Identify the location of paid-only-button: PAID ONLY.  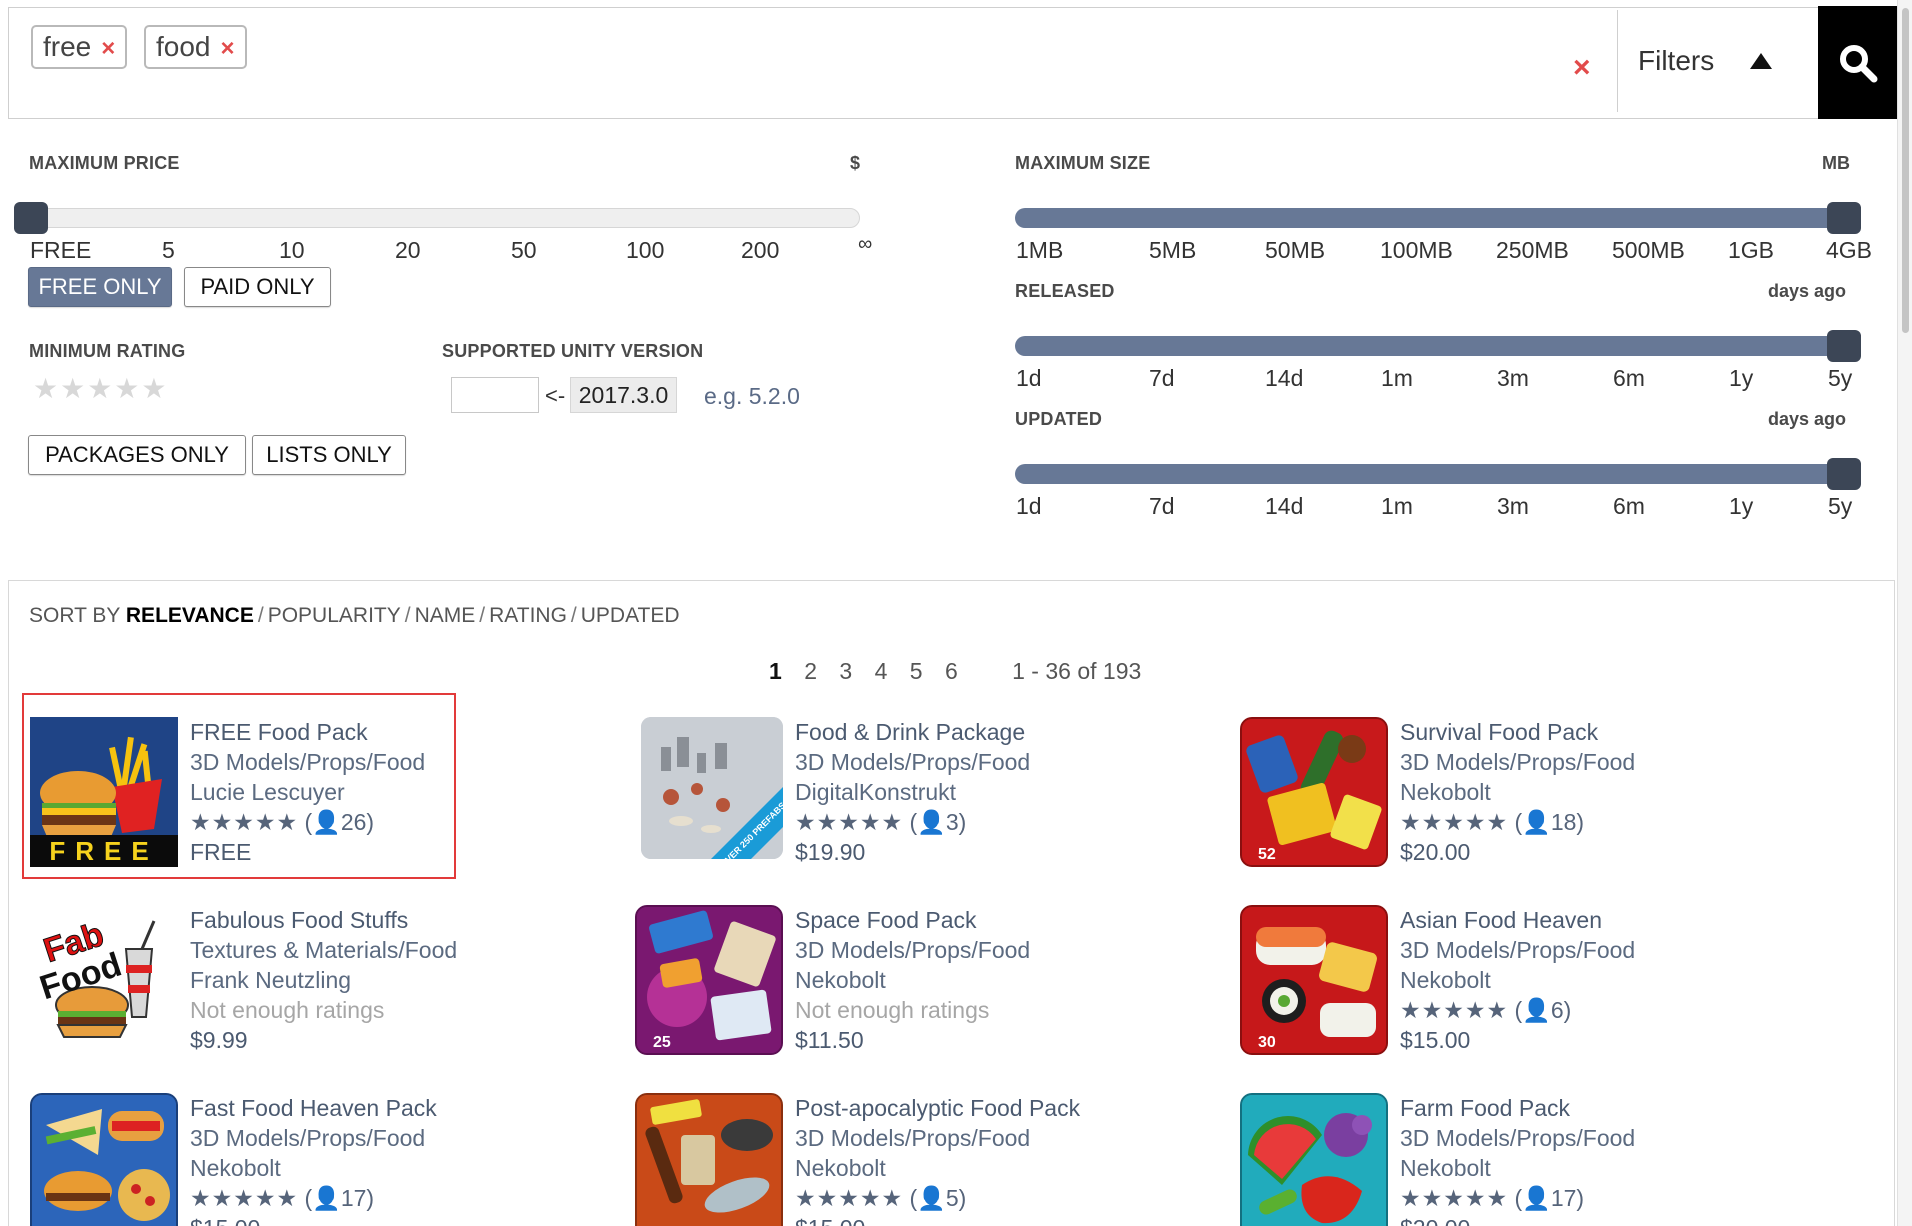
(257, 287).